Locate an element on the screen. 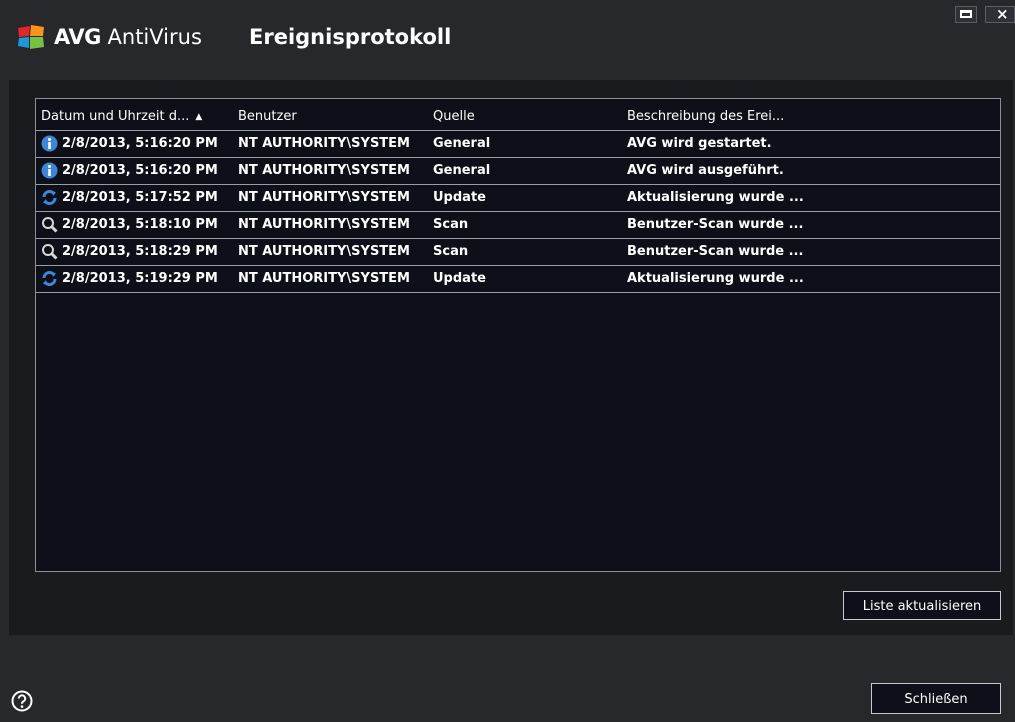 The height and width of the screenshot is (722, 1015). cell-description: AVG wird gestartet. is located at coordinates (699, 143).